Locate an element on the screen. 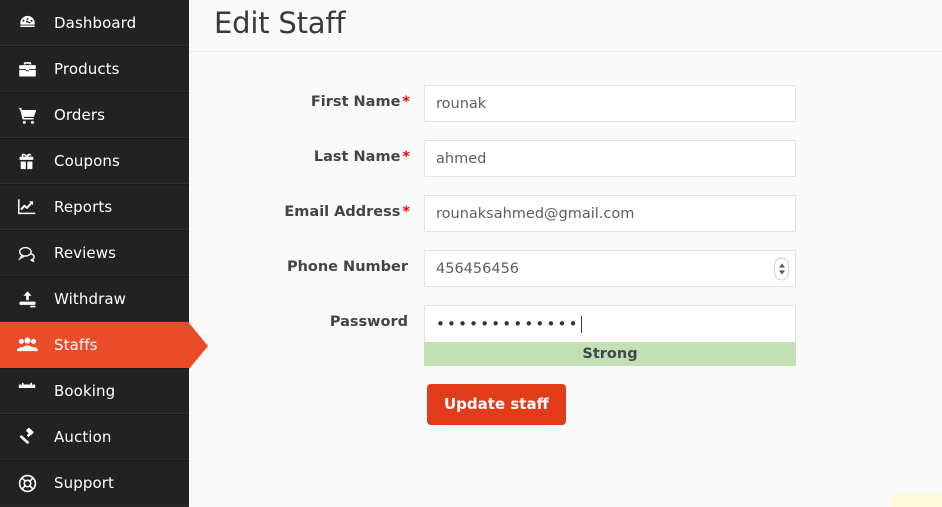 The width and height of the screenshot is (942, 507). phone-number-wrap is located at coordinates (610, 268).